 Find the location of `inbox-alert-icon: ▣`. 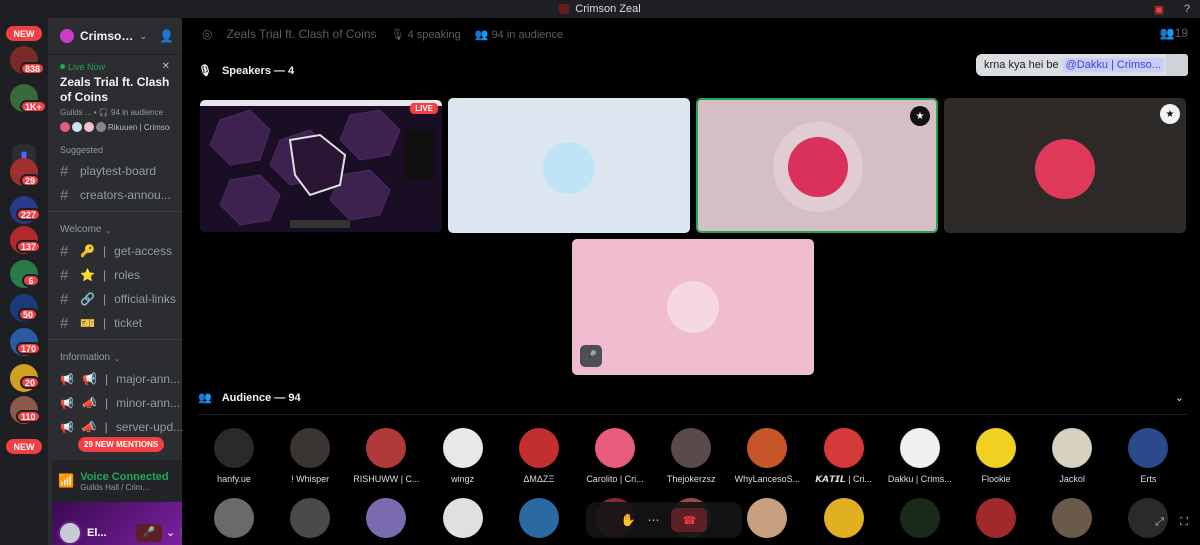

inbox-alert-icon: ▣ is located at coordinates (1159, 9).